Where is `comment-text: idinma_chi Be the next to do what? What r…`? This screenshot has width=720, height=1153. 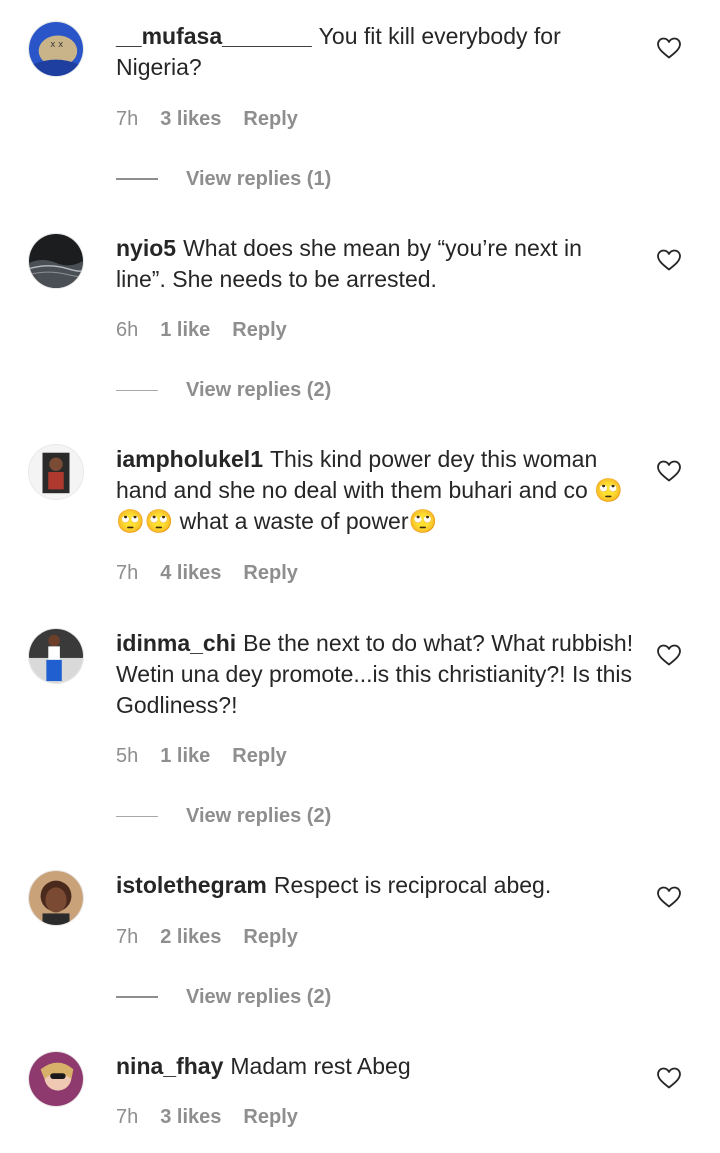
comment-text: idinma_chi Be the next to do what? What r… is located at coordinates (376, 674).